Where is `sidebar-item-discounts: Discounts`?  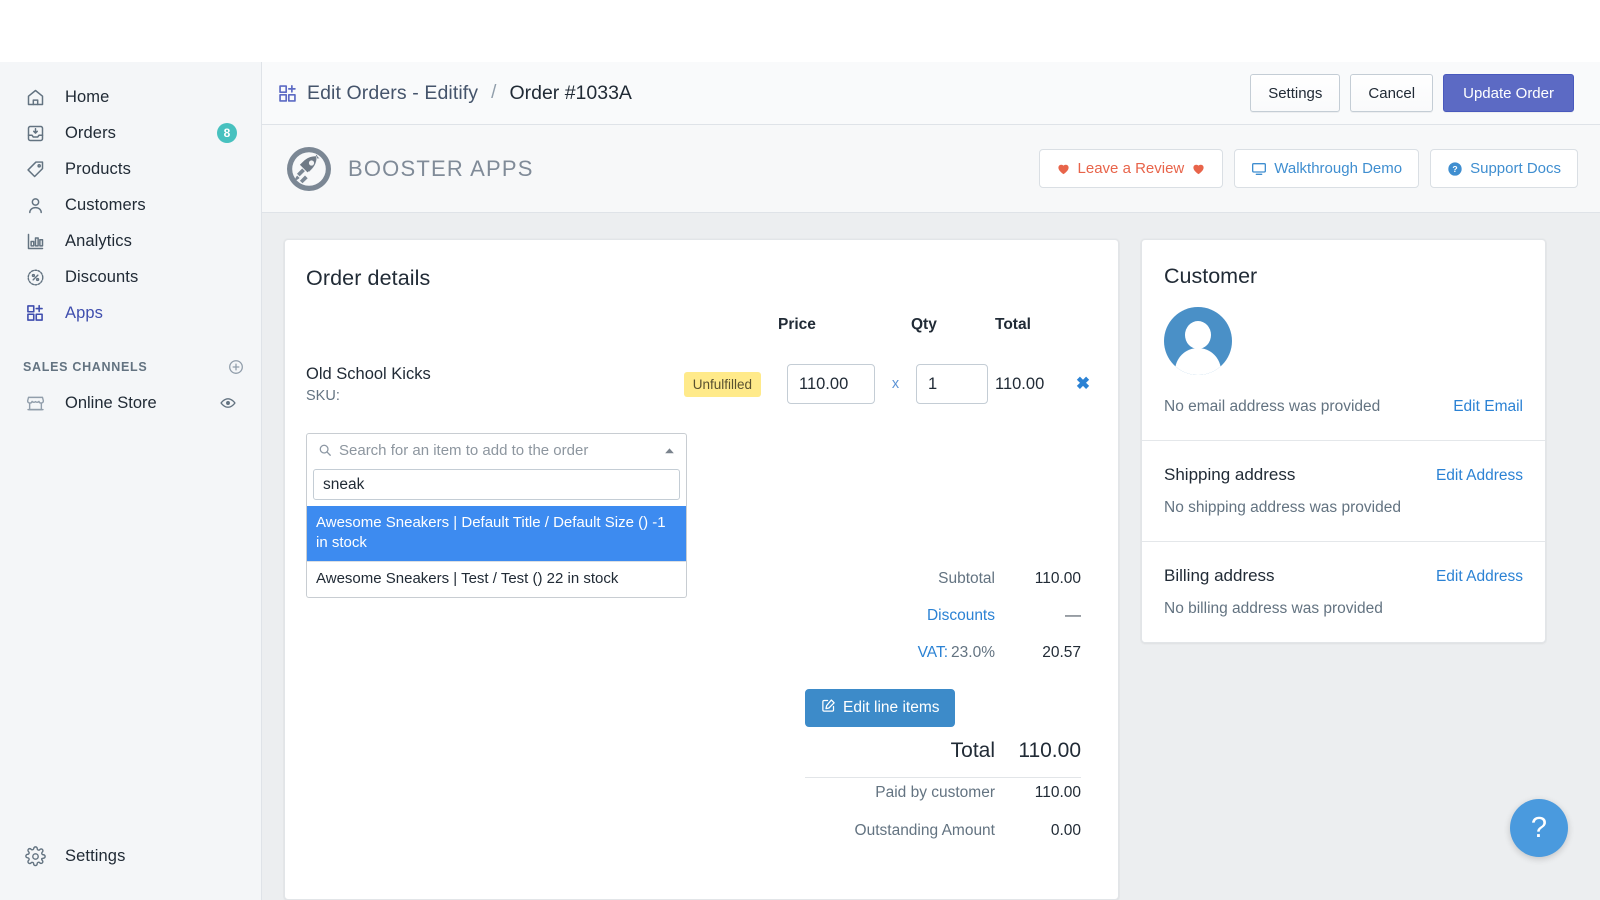
sidebar-item-discounts: Discounts is located at coordinates (130, 277).